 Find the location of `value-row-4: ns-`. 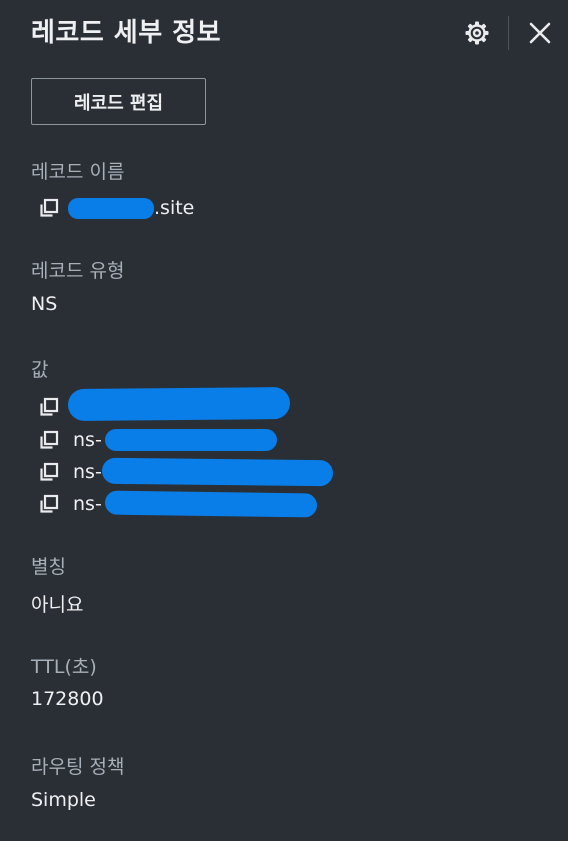

value-row-4: ns- is located at coordinates (70, 504).